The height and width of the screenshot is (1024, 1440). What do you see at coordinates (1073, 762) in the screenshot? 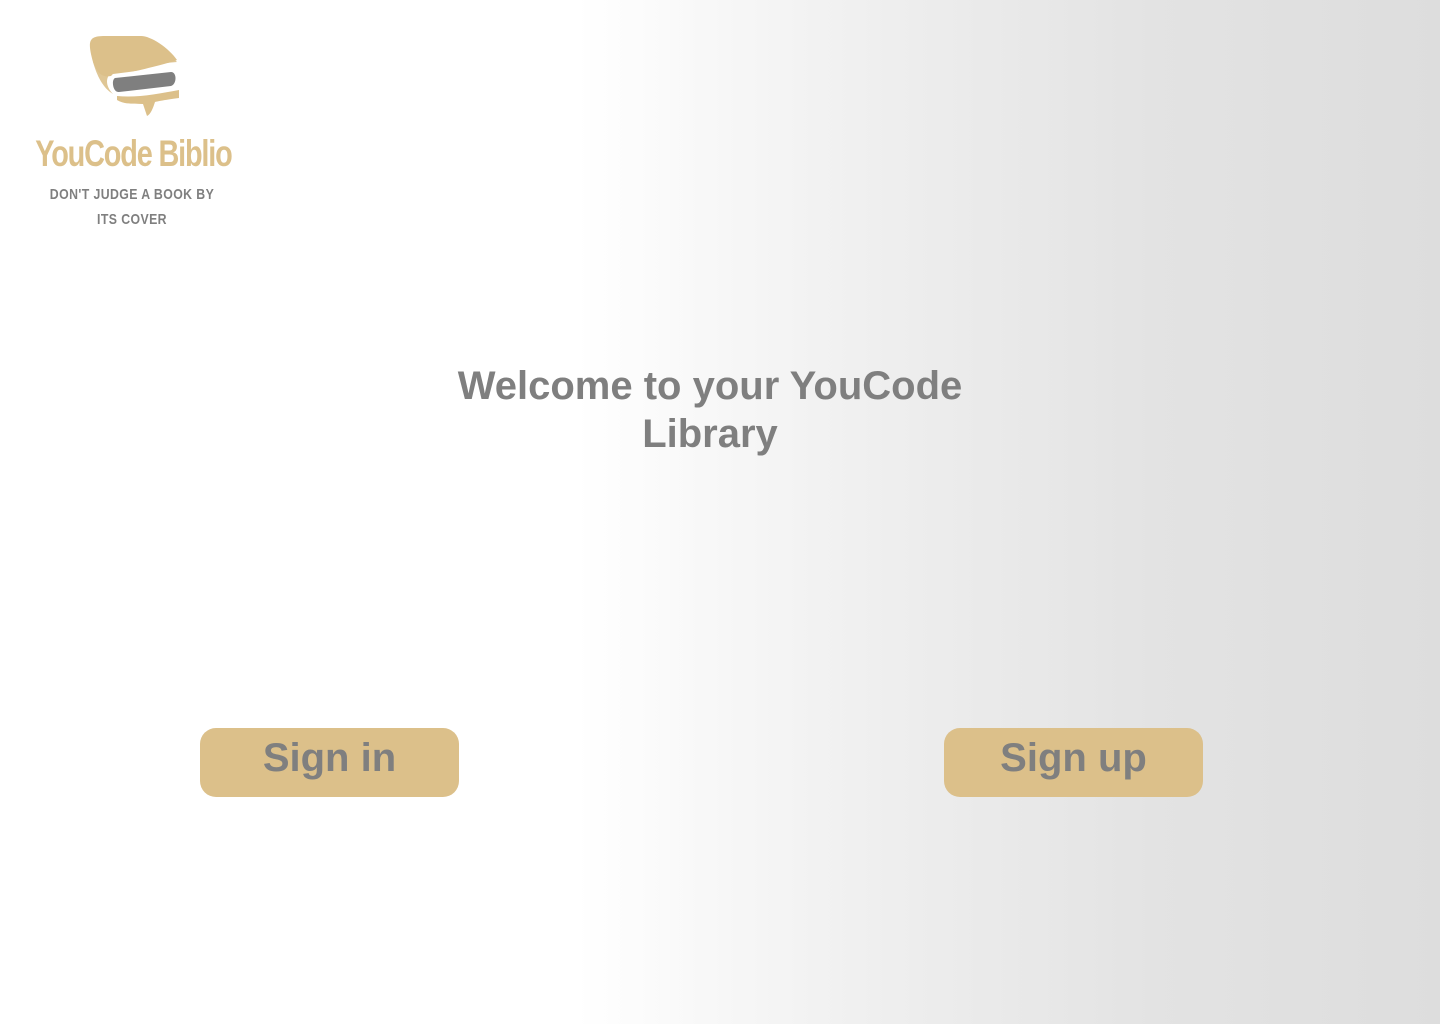
I see `sign-up-button: Sign up` at bounding box center [1073, 762].